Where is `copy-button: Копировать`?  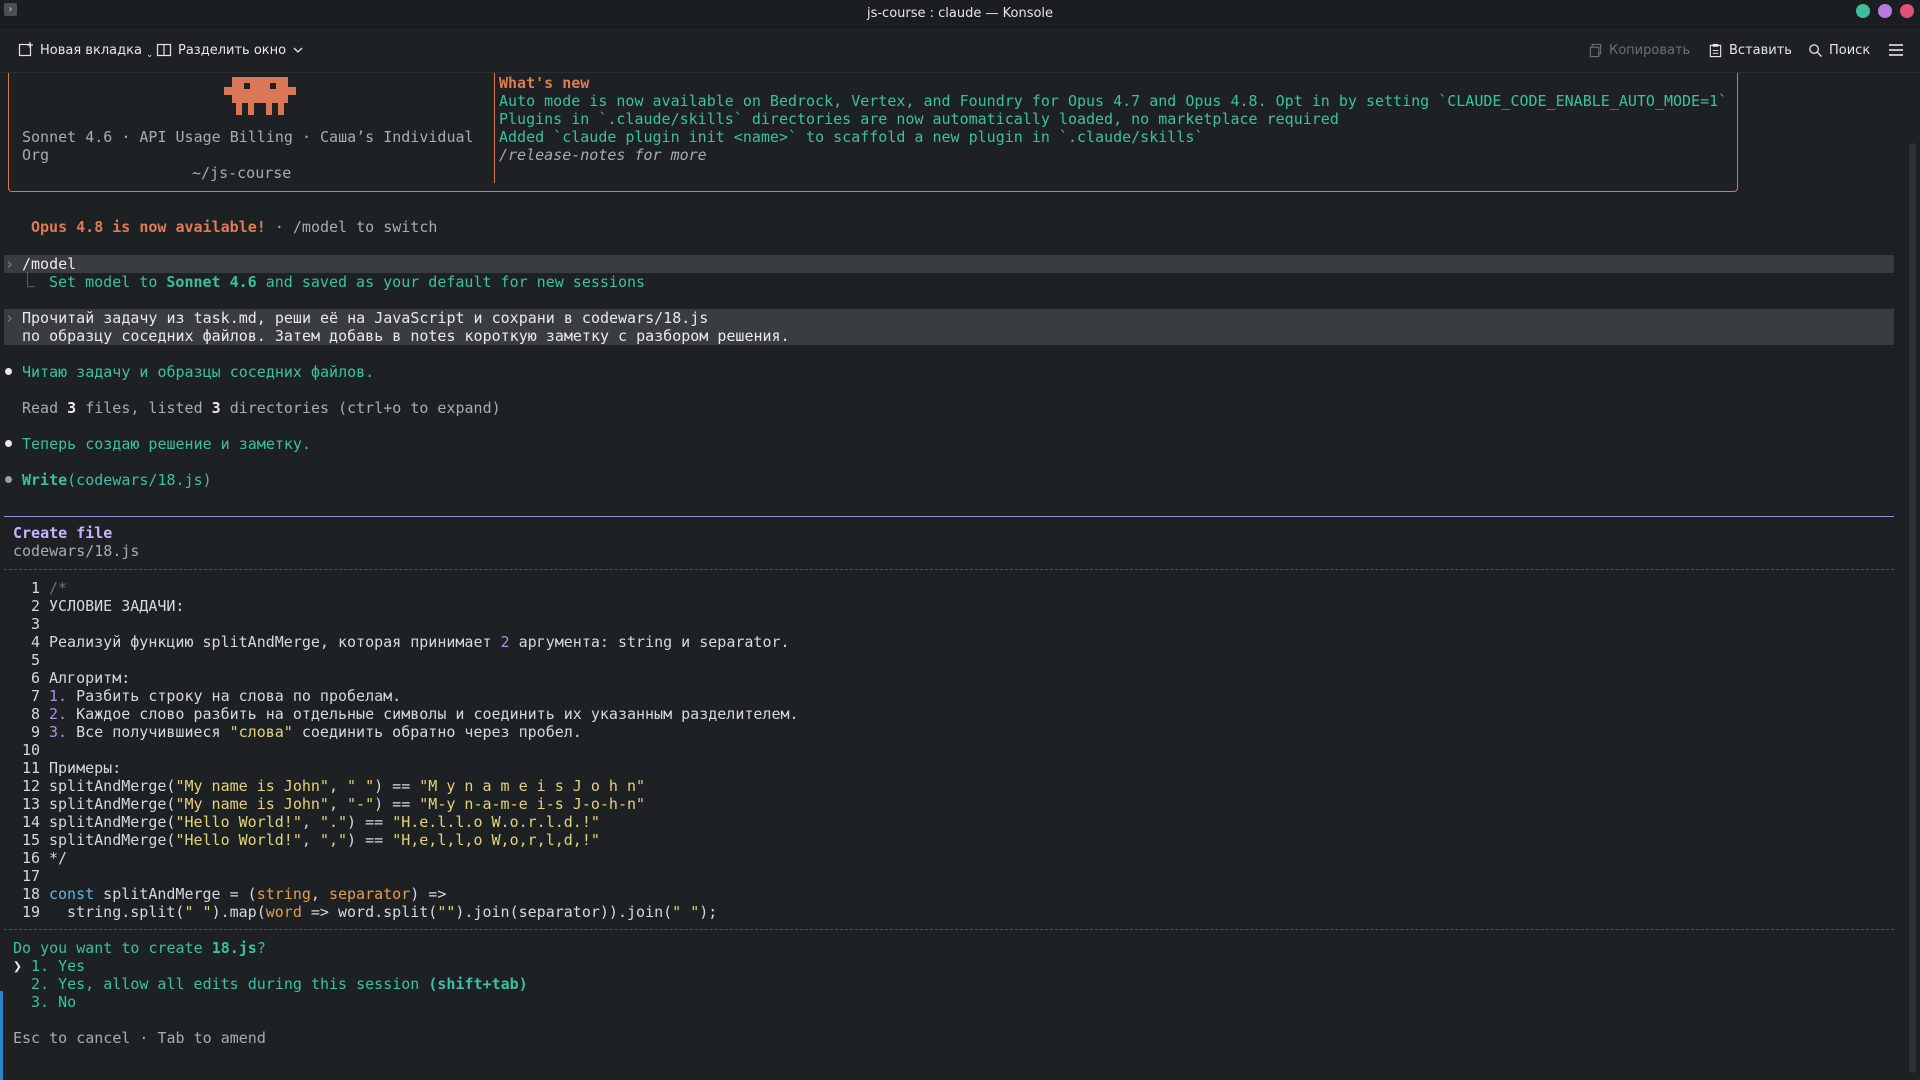 copy-button: Копировать is located at coordinates (1639, 50).